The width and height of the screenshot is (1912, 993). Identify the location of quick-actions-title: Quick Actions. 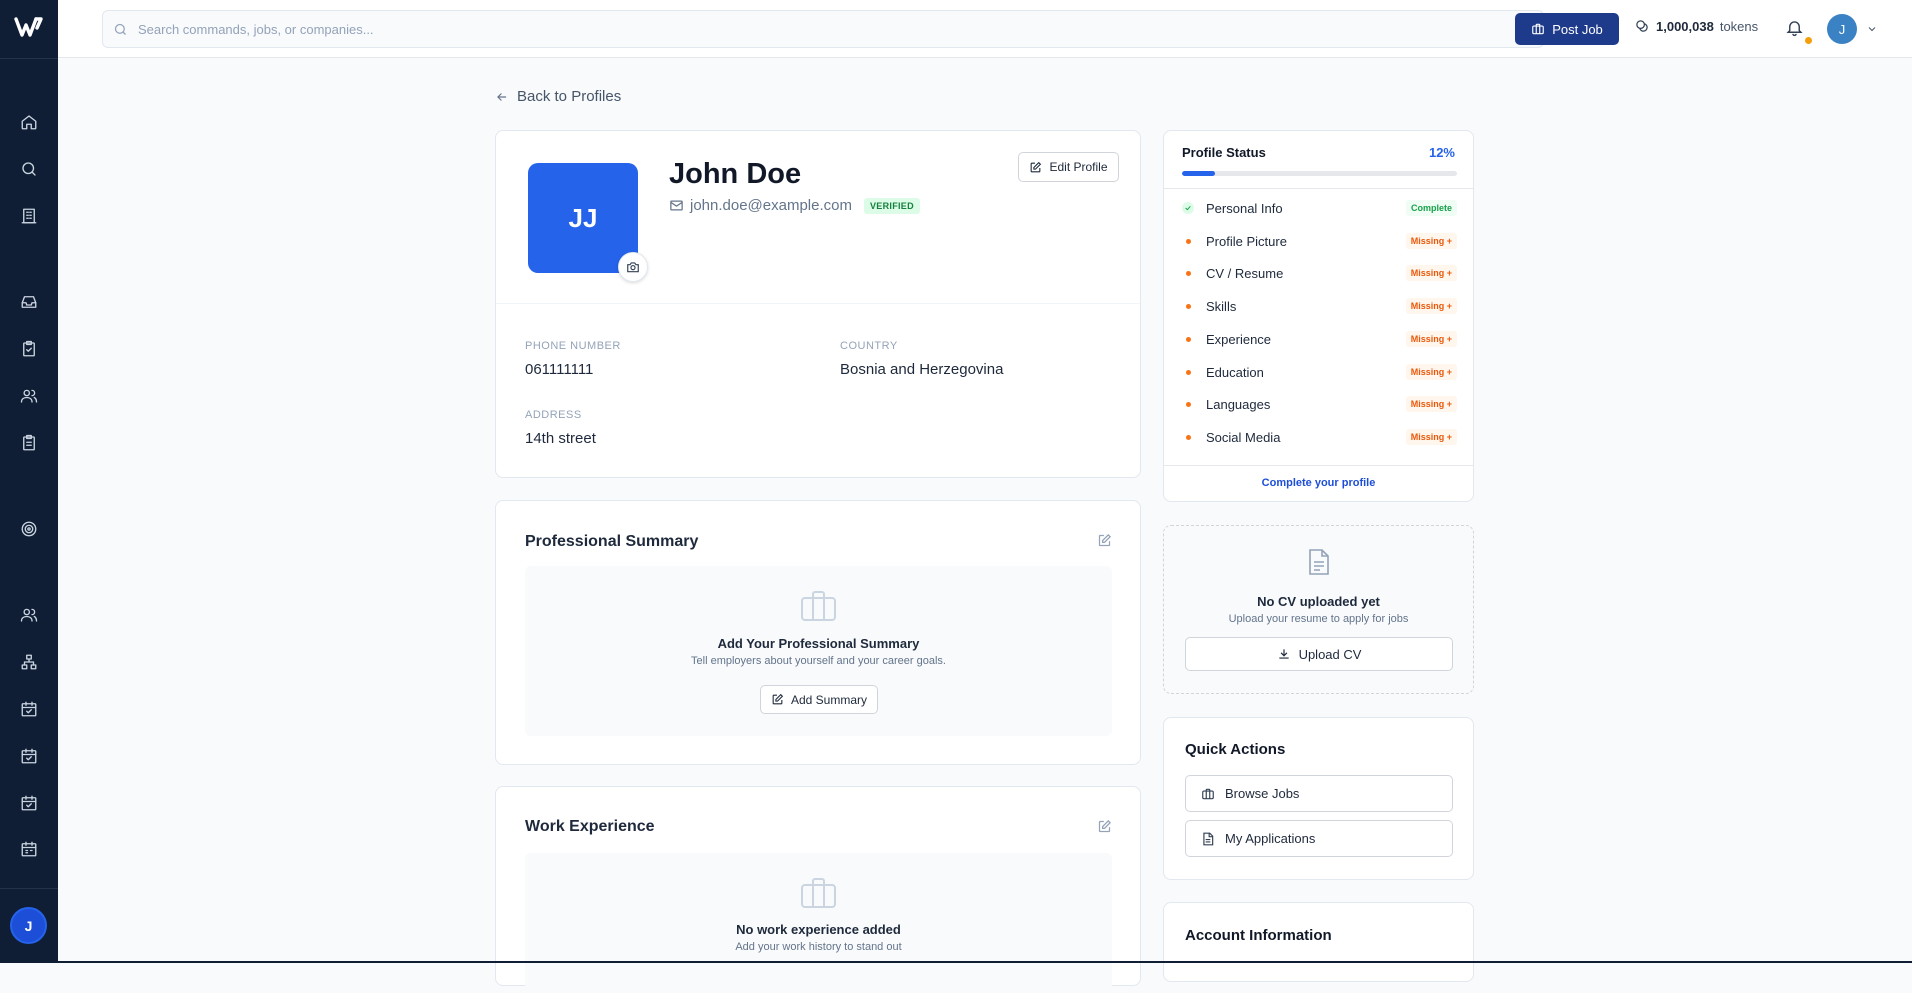
(1235, 749).